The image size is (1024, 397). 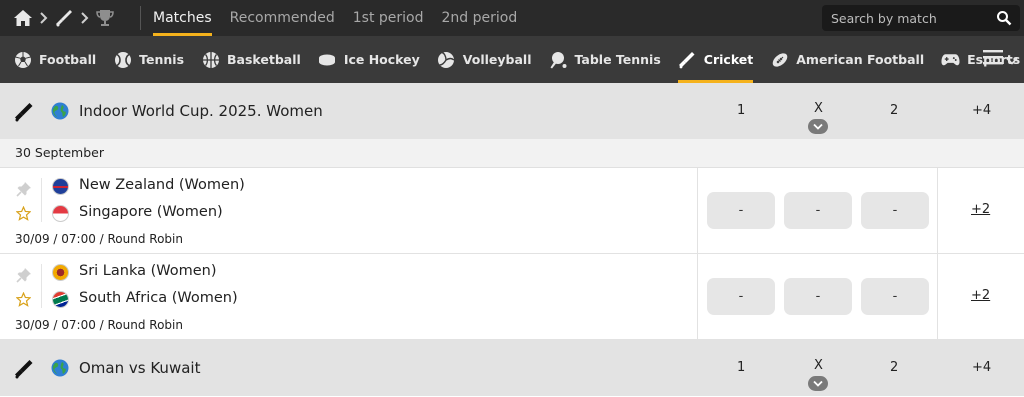 I want to click on sport-item-american-football: American Football, so click(x=847, y=59).